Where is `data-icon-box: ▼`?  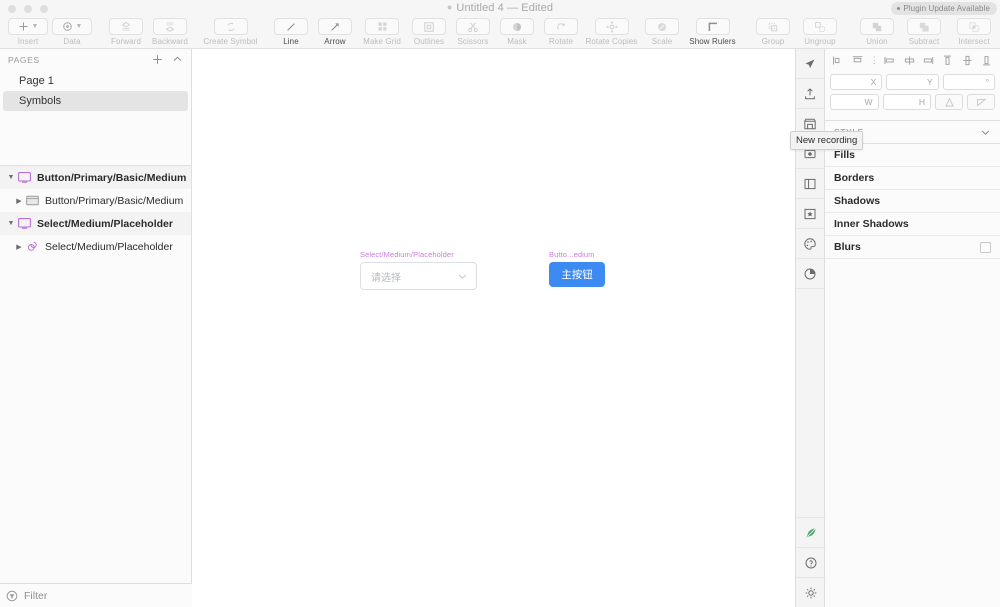 data-icon-box: ▼ is located at coordinates (72, 26).